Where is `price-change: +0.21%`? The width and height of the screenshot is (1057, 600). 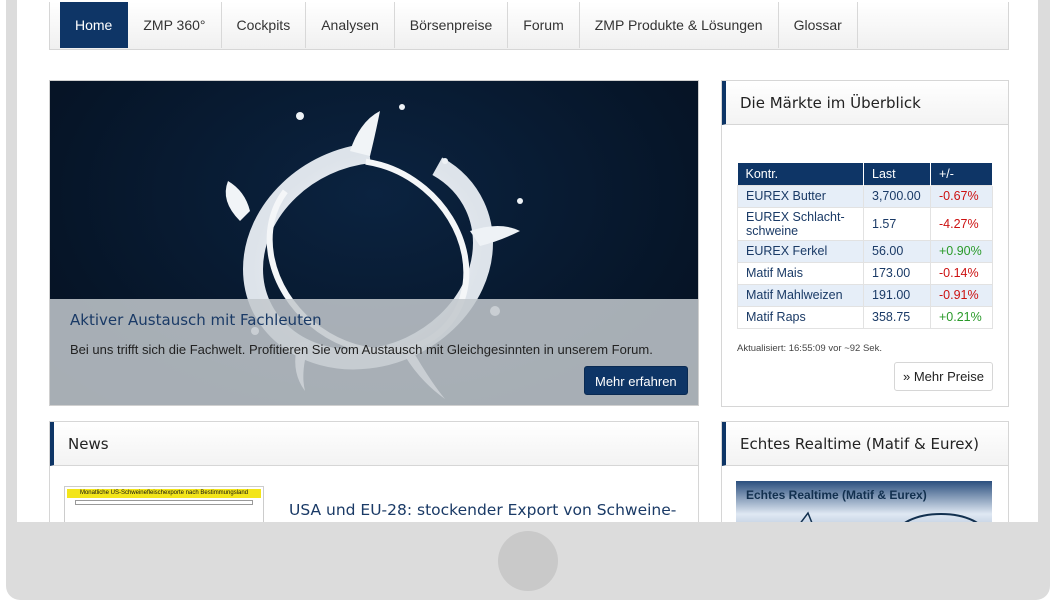 price-change: +0.21% is located at coordinates (961, 317).